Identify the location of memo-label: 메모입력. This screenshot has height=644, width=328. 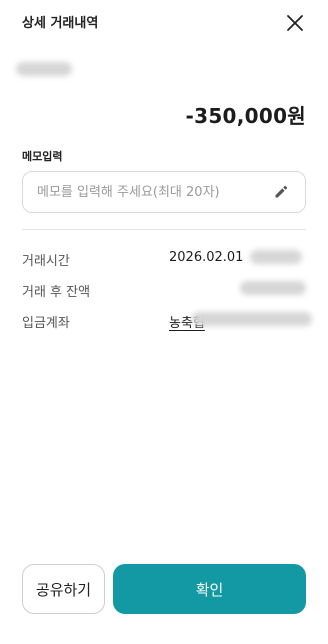
(42, 156).